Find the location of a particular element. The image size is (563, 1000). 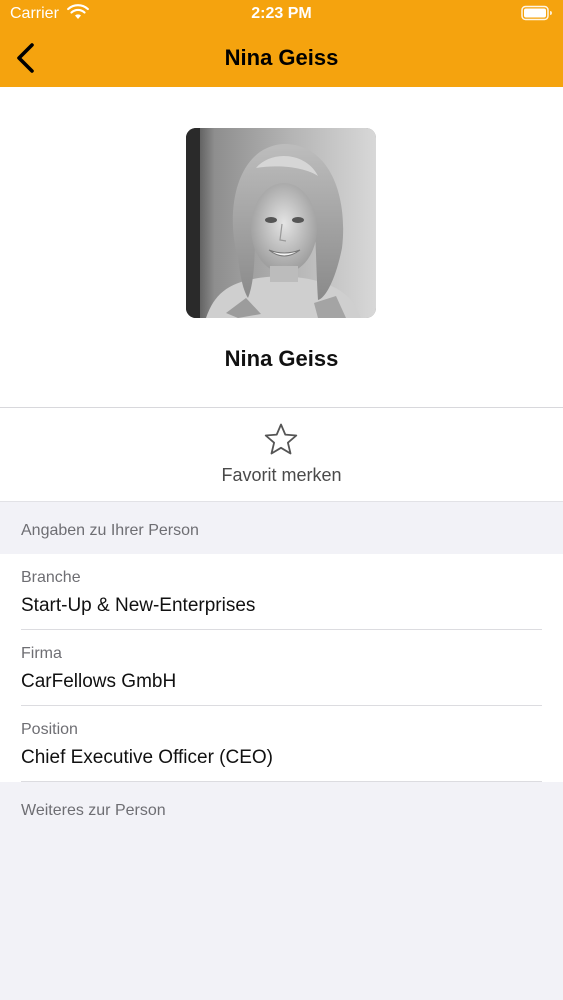

battery-icon is located at coordinates (536, 13).